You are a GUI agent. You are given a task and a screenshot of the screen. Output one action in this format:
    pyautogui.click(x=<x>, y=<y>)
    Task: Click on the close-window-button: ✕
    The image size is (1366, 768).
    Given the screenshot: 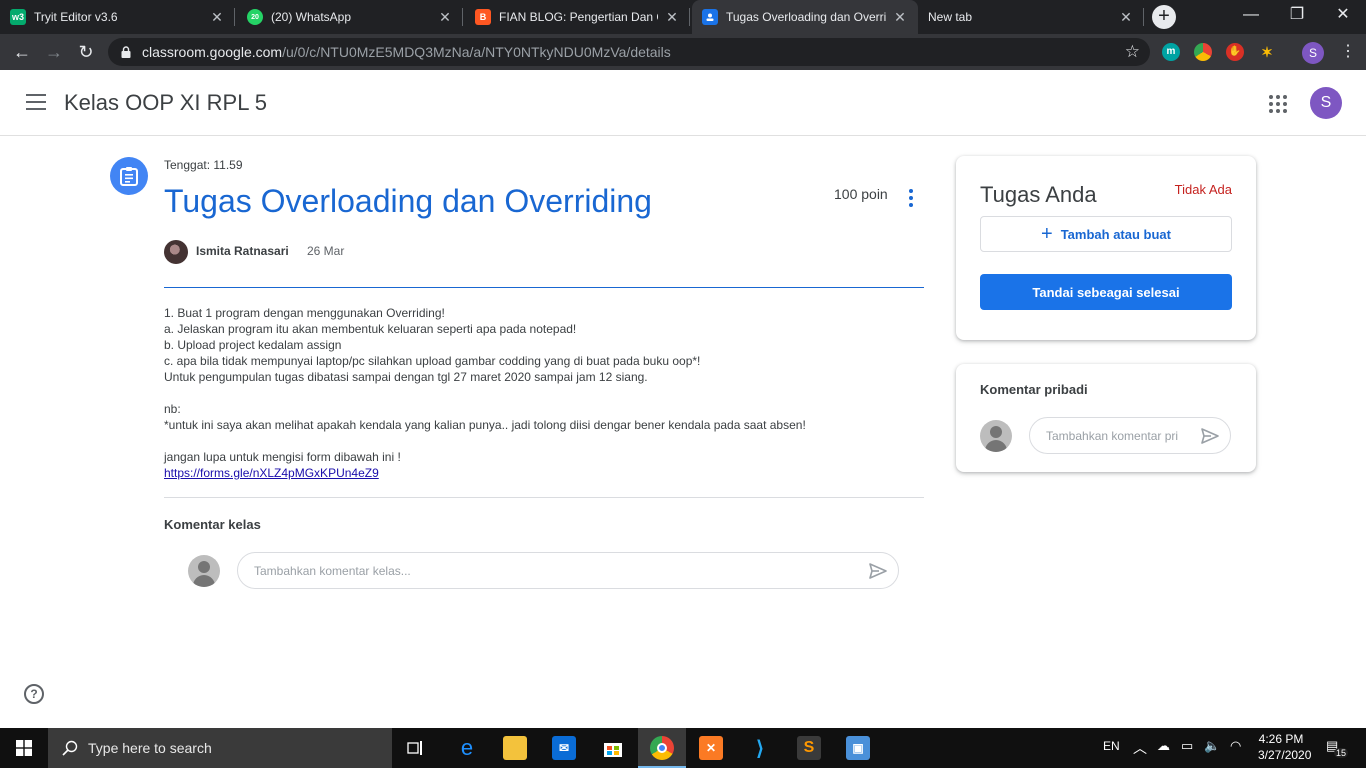 What is the action you would take?
    pyautogui.click(x=1343, y=15)
    